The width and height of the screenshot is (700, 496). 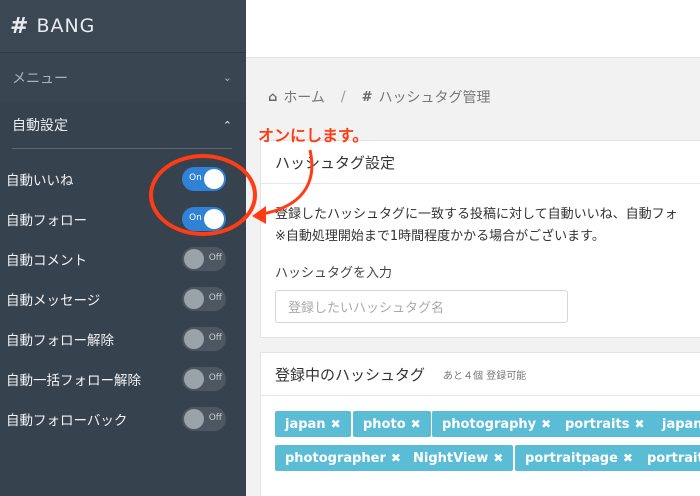 I want to click on toggle-label: 自動フォロー解除, so click(x=60, y=341).